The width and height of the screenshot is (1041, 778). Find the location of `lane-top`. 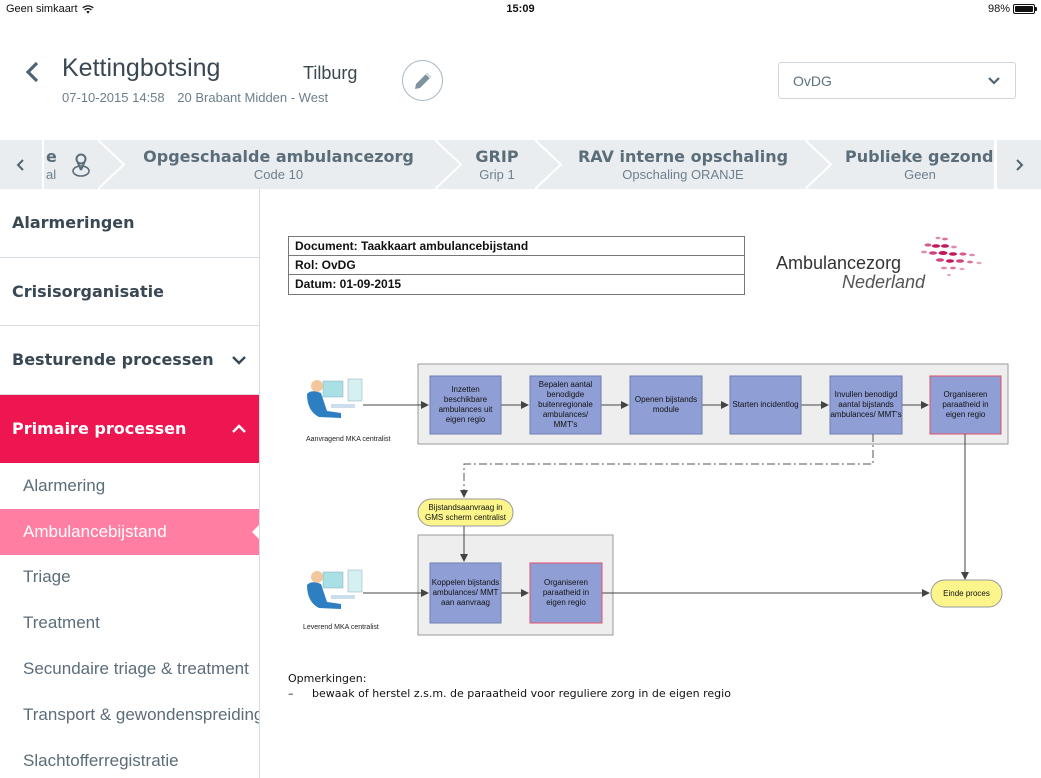

lane-top is located at coordinates (713, 404).